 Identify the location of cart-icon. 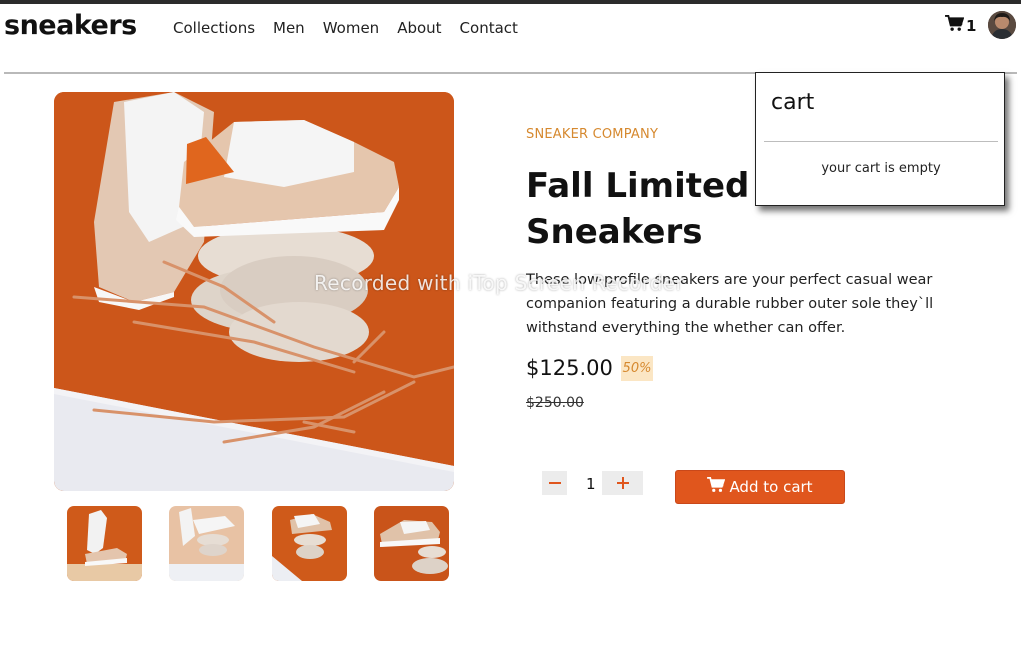
(955, 25).